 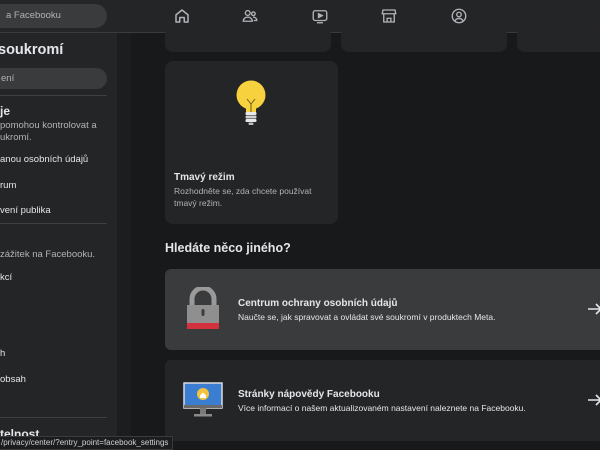 What do you see at coordinates (2, 353) in the screenshot?
I see `sidebar-item: h` at bounding box center [2, 353].